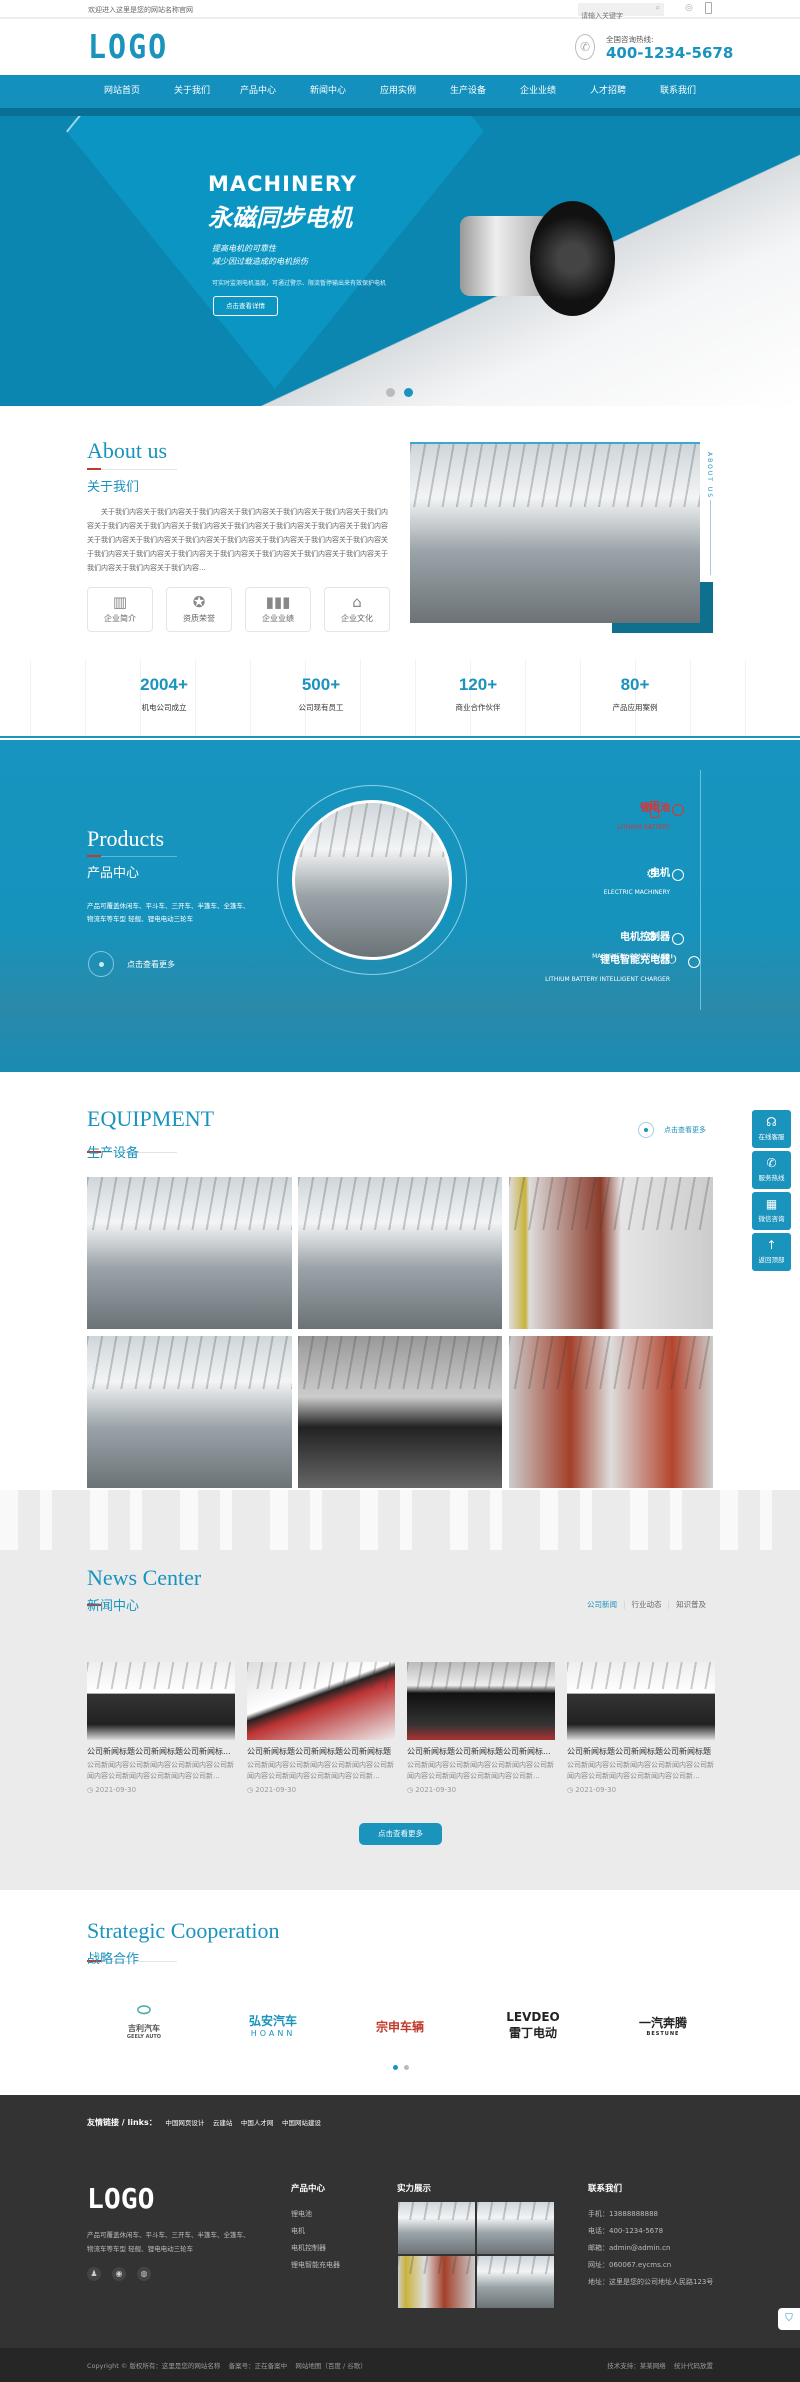  What do you see at coordinates (771, 1211) in the screenshot?
I see `side-wechat: ▦ 微信咨询` at bounding box center [771, 1211].